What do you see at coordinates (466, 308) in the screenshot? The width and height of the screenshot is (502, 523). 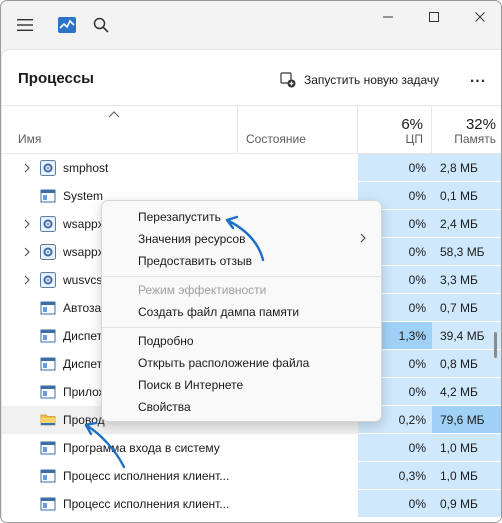 I see `process-memory: 0,7 МБ` at bounding box center [466, 308].